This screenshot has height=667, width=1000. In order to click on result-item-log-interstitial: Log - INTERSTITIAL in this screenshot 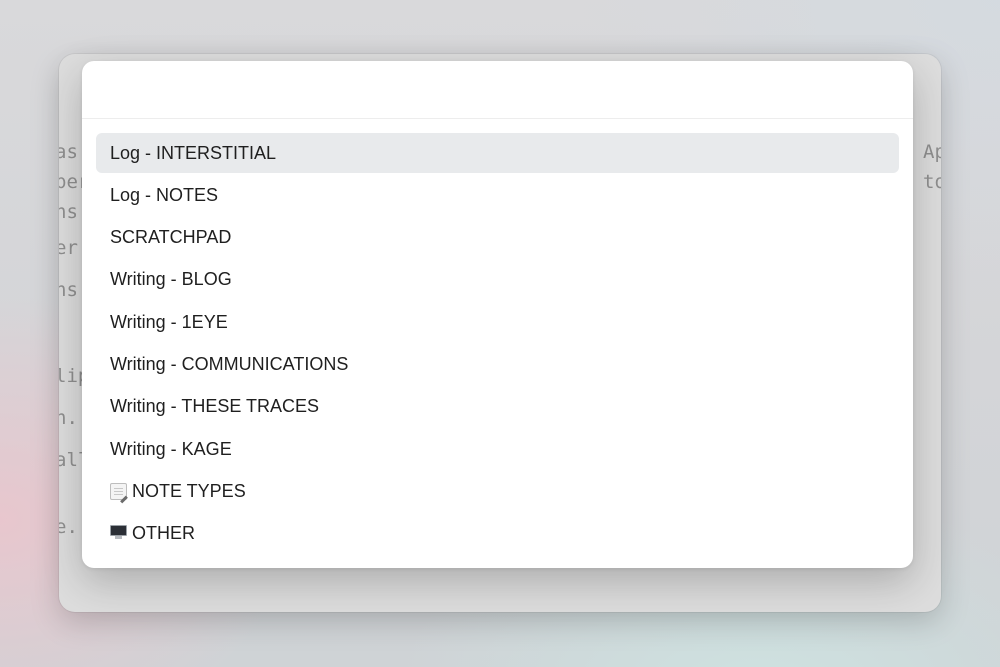, I will do `click(497, 153)`.